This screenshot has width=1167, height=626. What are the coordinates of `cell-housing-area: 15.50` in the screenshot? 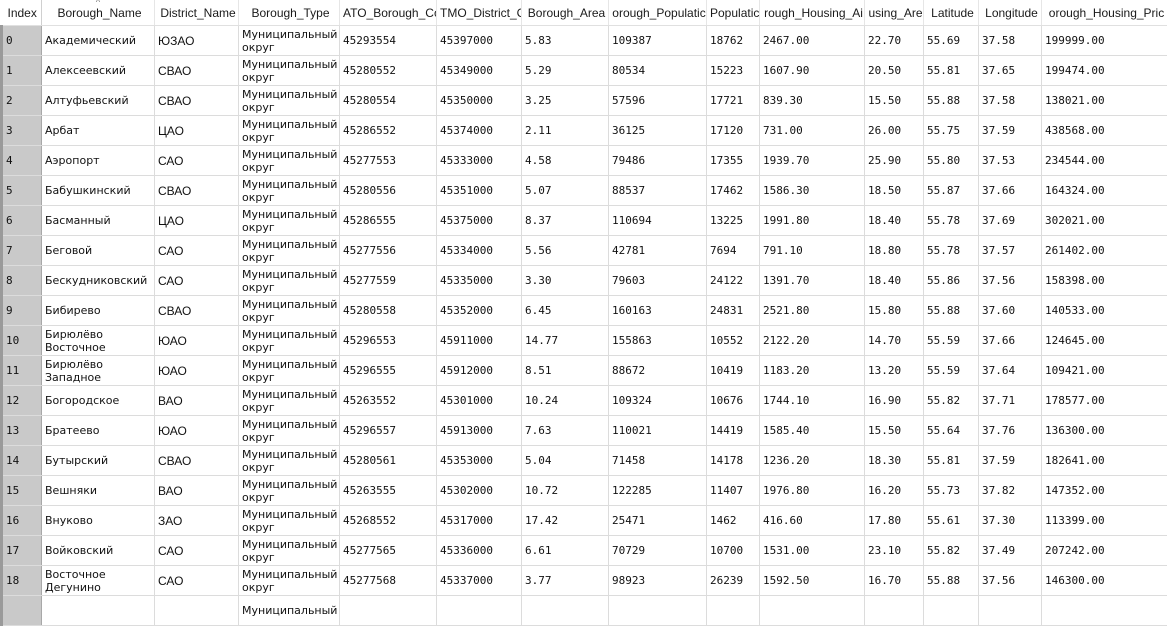 It's located at (894, 101).